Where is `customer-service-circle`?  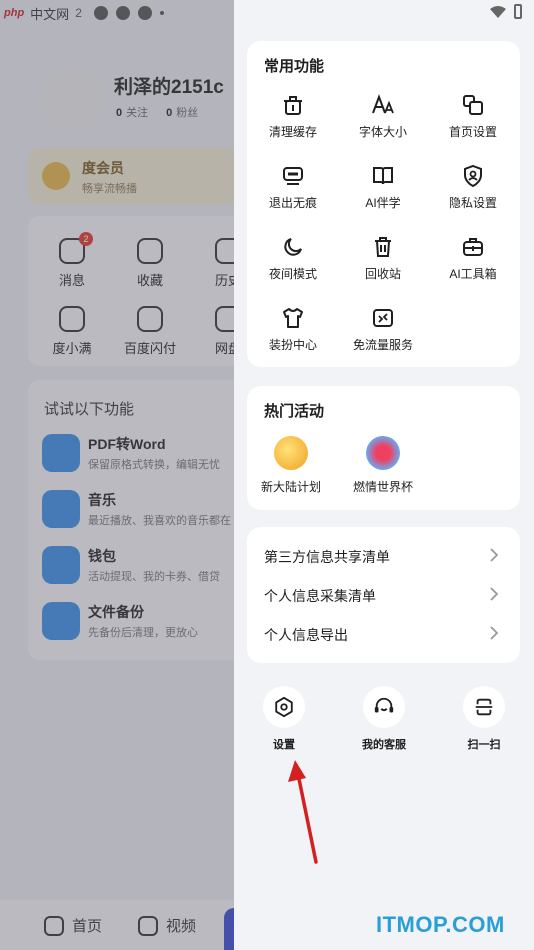 customer-service-circle is located at coordinates (384, 707).